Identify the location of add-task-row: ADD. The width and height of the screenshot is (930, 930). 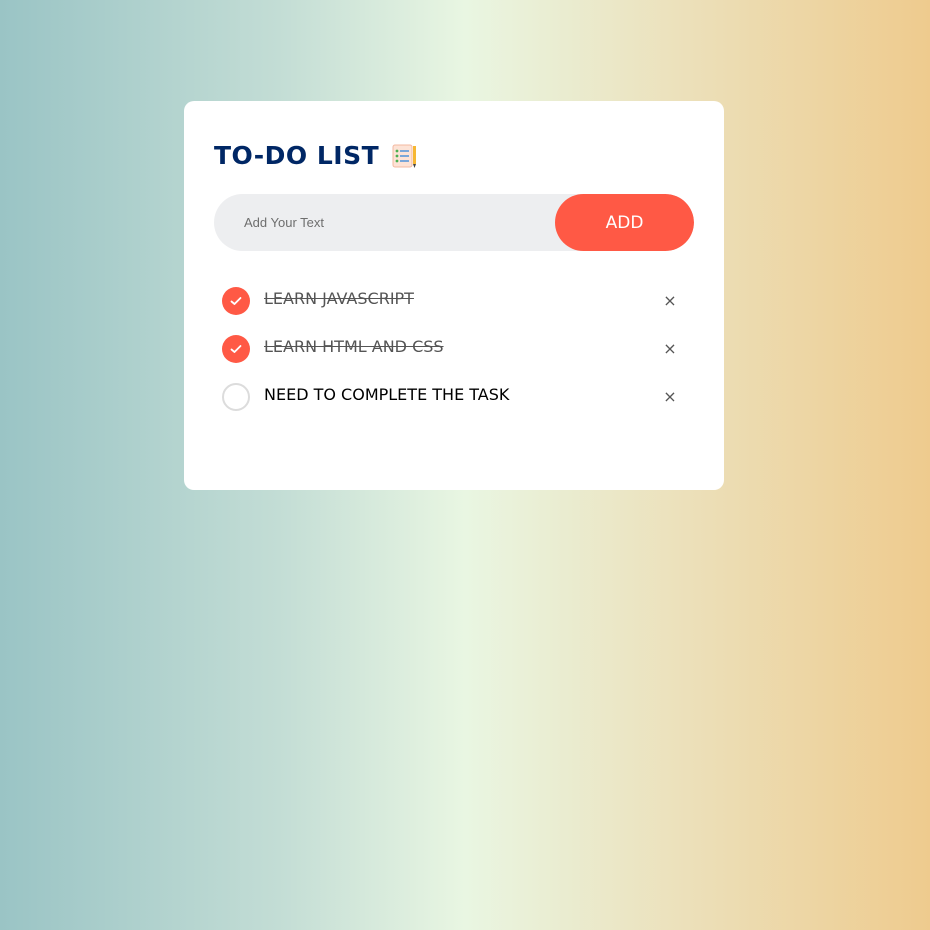
(454, 222).